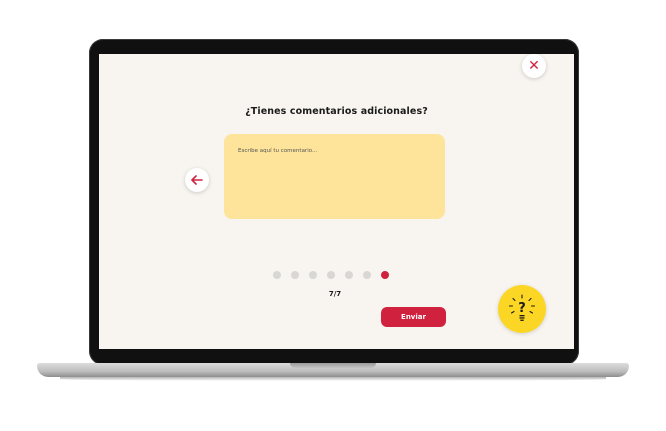 This screenshot has width=666, height=431. I want to click on comment-input, so click(334, 176).